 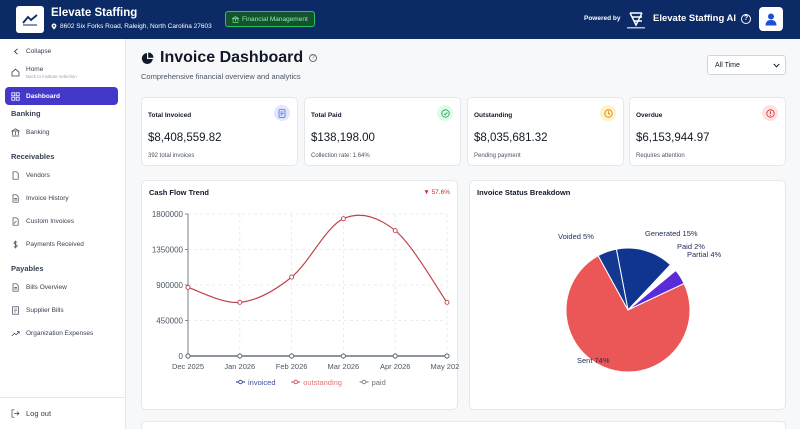 I want to click on logout-label: Log out, so click(x=39, y=413).